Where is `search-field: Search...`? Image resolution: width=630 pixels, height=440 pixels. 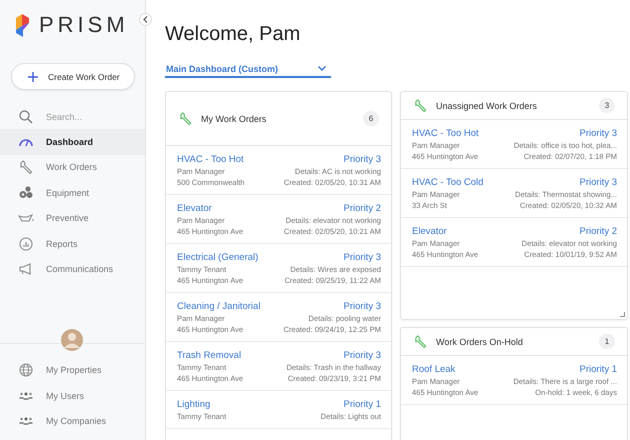
search-field: Search... is located at coordinates (86, 117).